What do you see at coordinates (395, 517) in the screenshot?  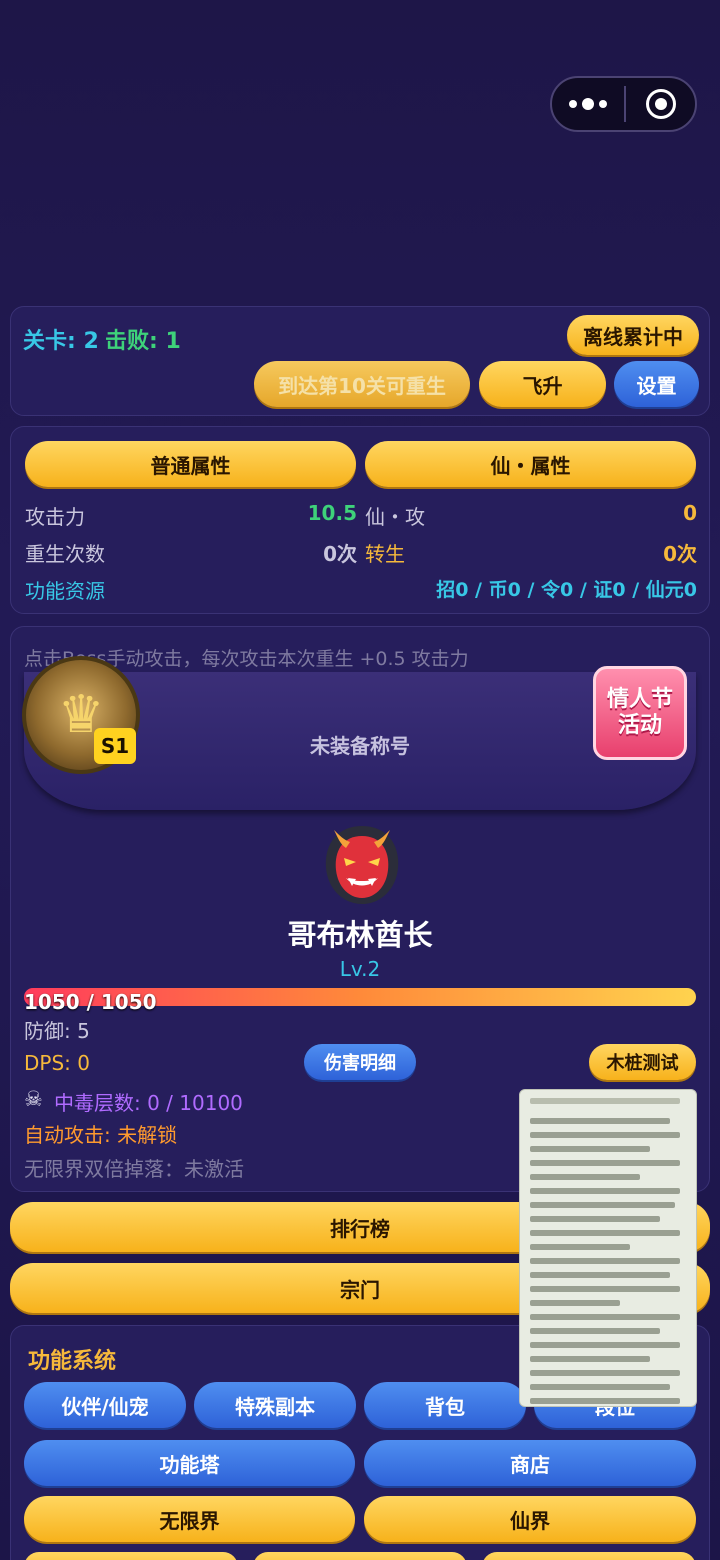 I see `immortal-attack-label: 仙・攻` at bounding box center [395, 517].